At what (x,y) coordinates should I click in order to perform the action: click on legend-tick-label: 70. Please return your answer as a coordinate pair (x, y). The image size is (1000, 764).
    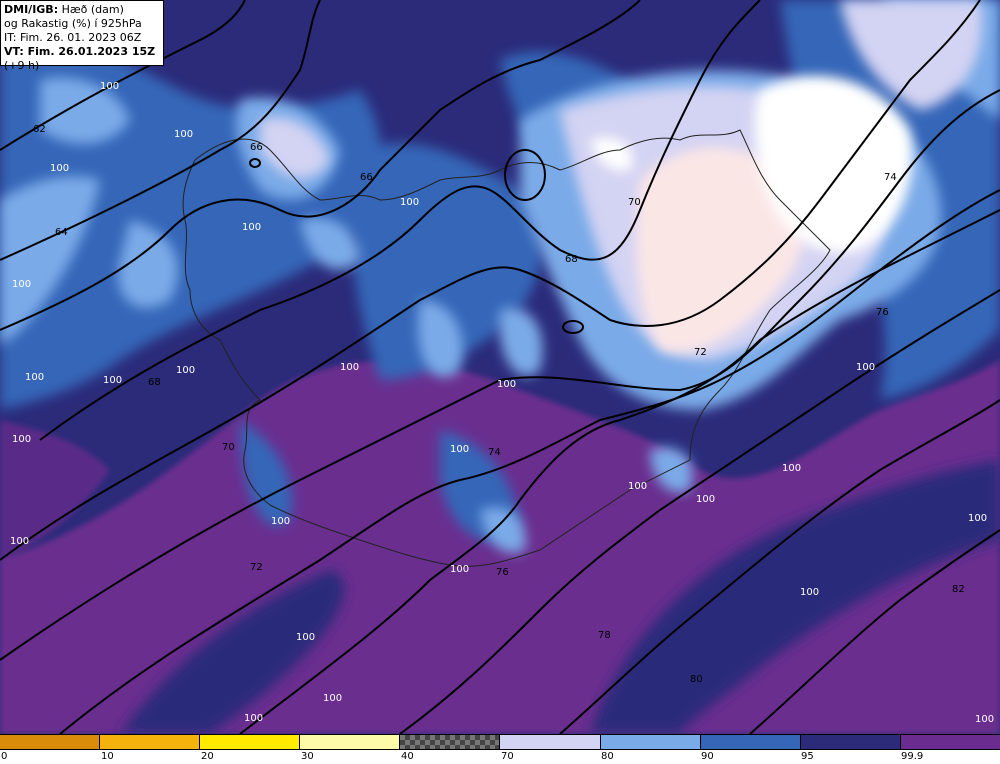
    Looking at the image, I should click on (507, 756).